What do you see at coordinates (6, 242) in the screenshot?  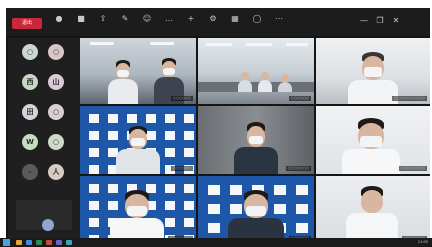 I see `windows-start-icon` at bounding box center [6, 242].